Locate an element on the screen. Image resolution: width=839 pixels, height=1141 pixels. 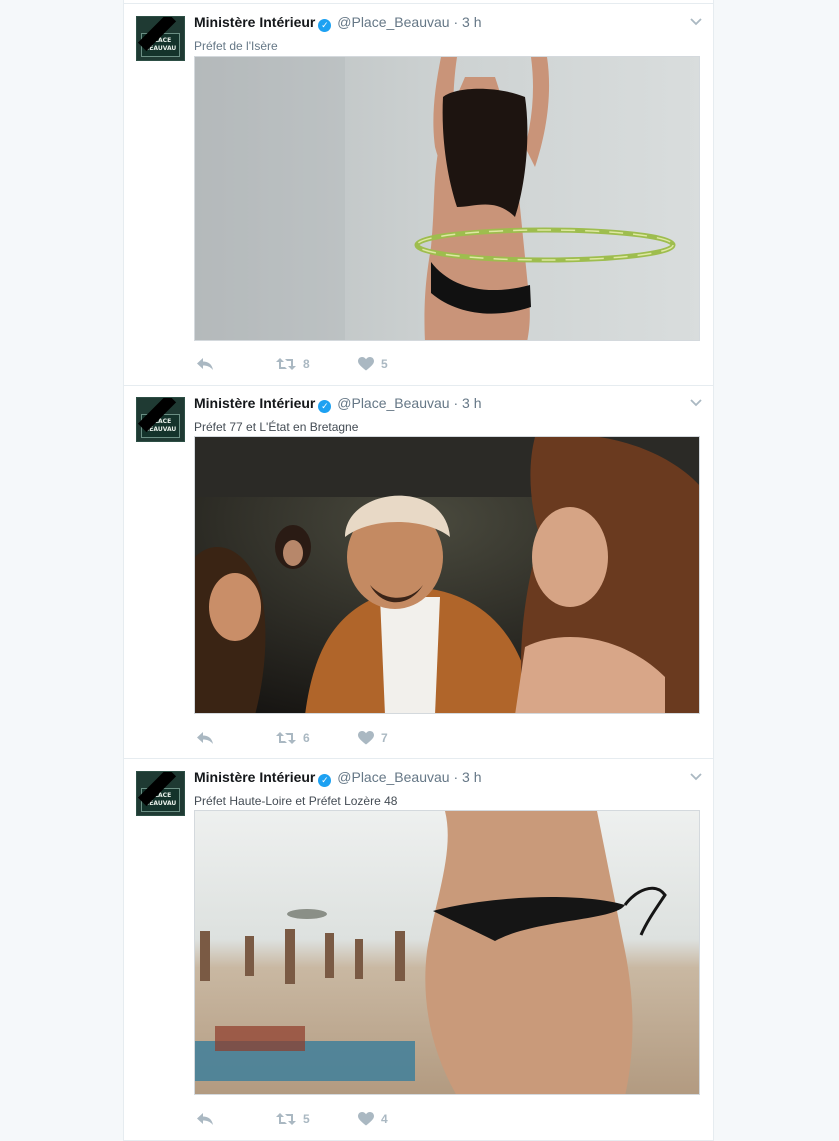
like-button: 7 is located at coordinates (373, 738).